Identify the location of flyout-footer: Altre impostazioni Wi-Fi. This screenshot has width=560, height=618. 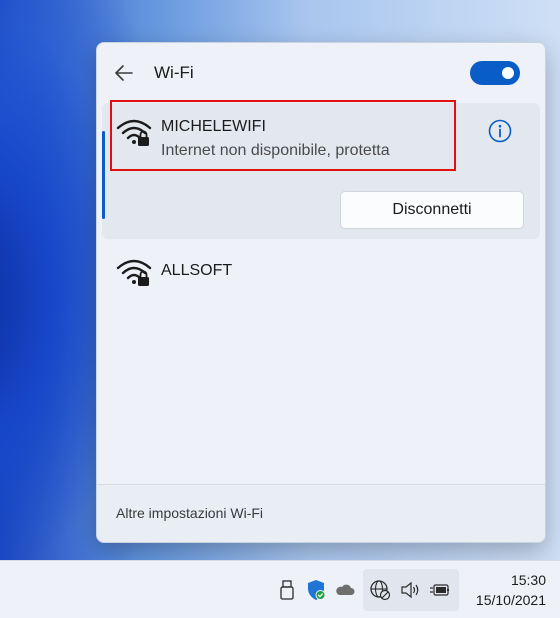
(321, 513).